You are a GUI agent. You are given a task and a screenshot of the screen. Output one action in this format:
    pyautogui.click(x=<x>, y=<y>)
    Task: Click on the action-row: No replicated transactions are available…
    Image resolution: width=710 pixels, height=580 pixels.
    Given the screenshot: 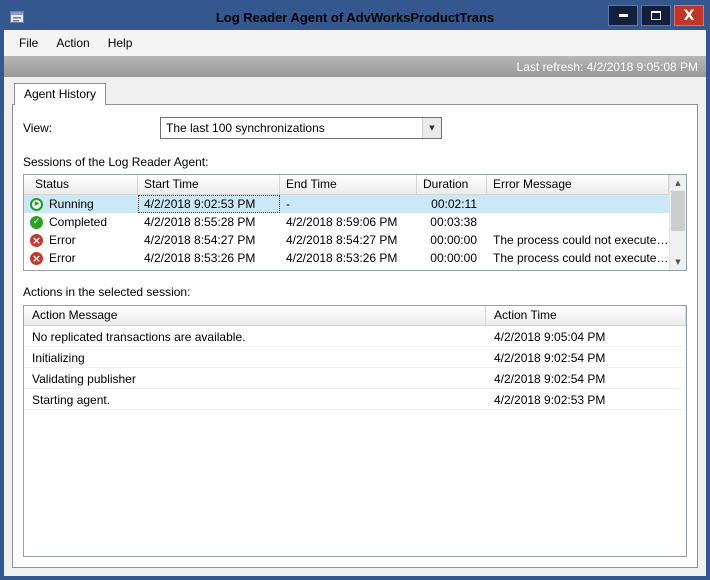 What is the action you would take?
    pyautogui.click(x=355, y=336)
    